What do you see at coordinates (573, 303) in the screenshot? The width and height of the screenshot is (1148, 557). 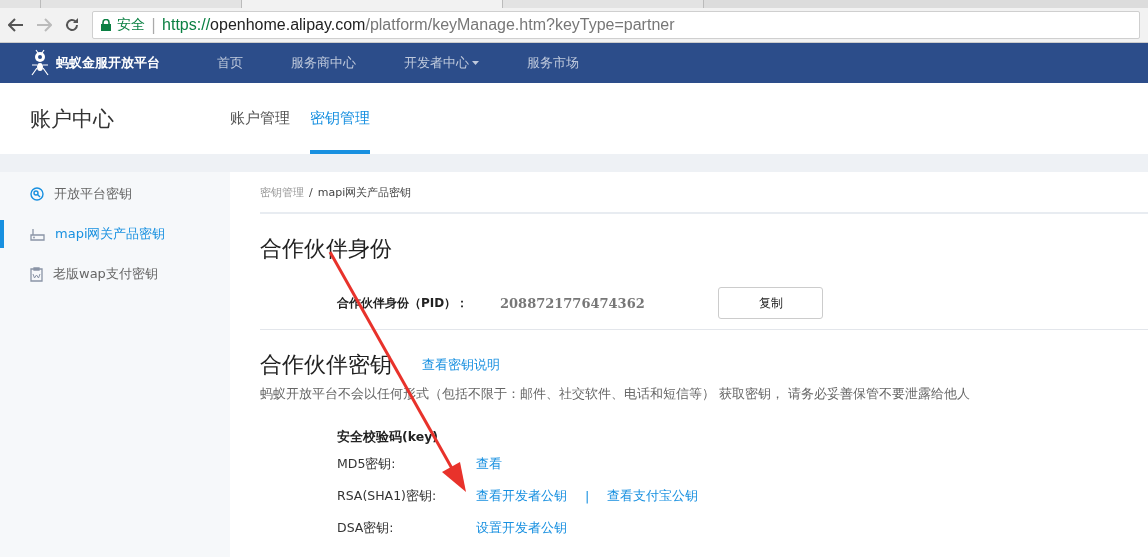 I see `pid-value: 2088721776474362` at bounding box center [573, 303].